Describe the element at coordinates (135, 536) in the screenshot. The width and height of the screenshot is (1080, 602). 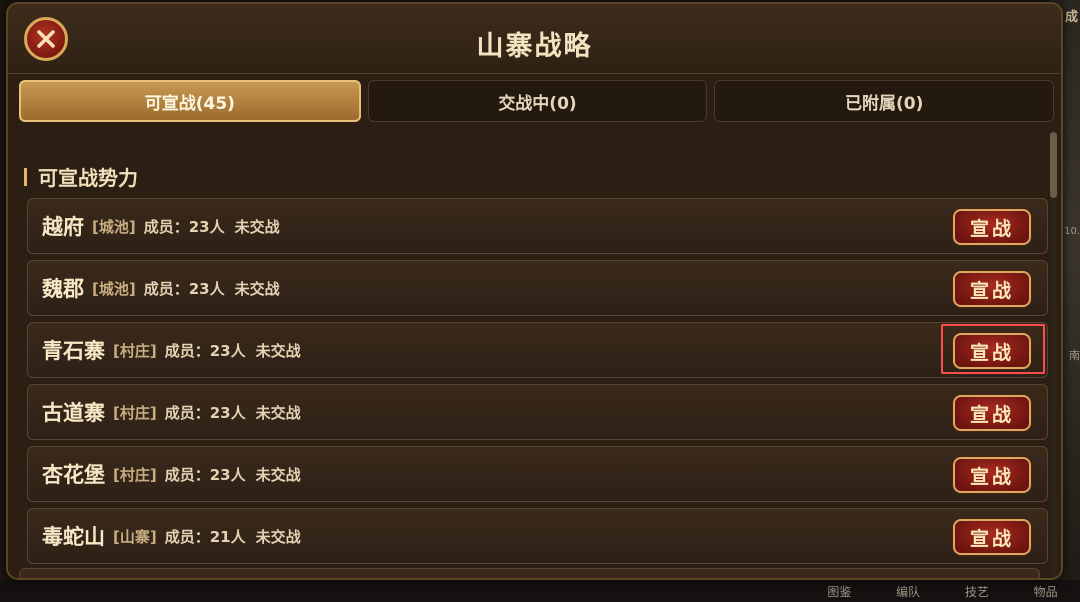
I see `faction-type: [山寨]` at that location.